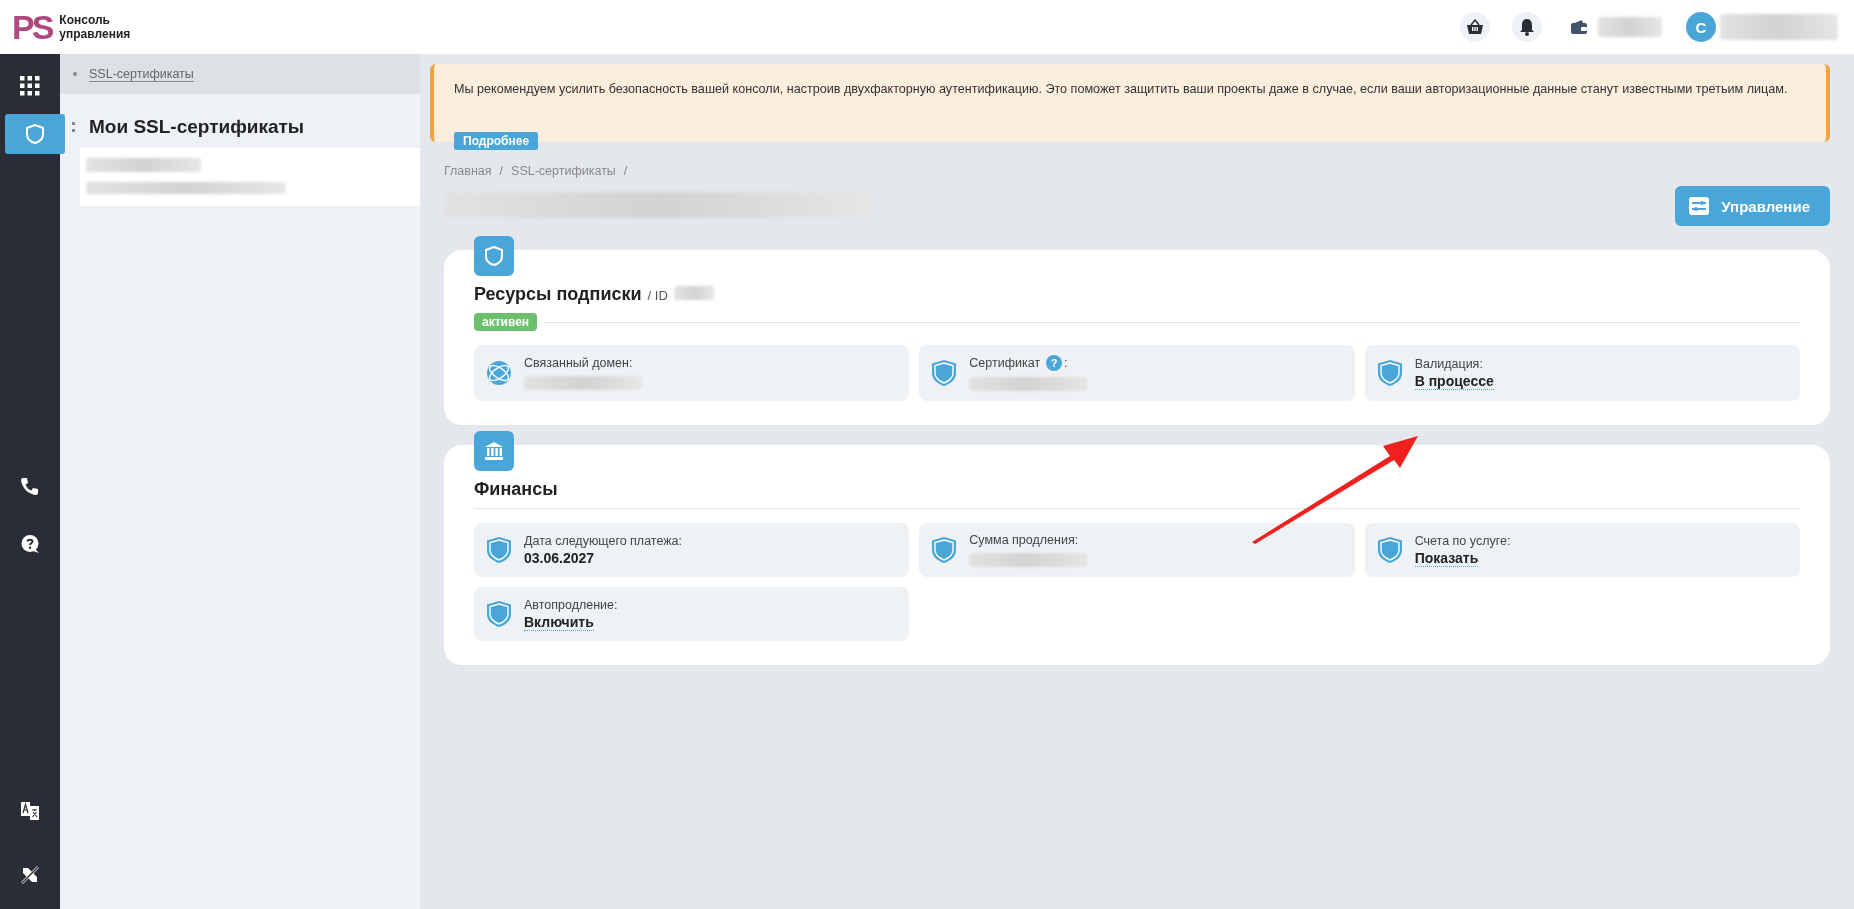 This screenshot has height=909, width=1854. What do you see at coordinates (603, 541) in the screenshot?
I see `tile-label: Дата следующего платежа:` at bounding box center [603, 541].